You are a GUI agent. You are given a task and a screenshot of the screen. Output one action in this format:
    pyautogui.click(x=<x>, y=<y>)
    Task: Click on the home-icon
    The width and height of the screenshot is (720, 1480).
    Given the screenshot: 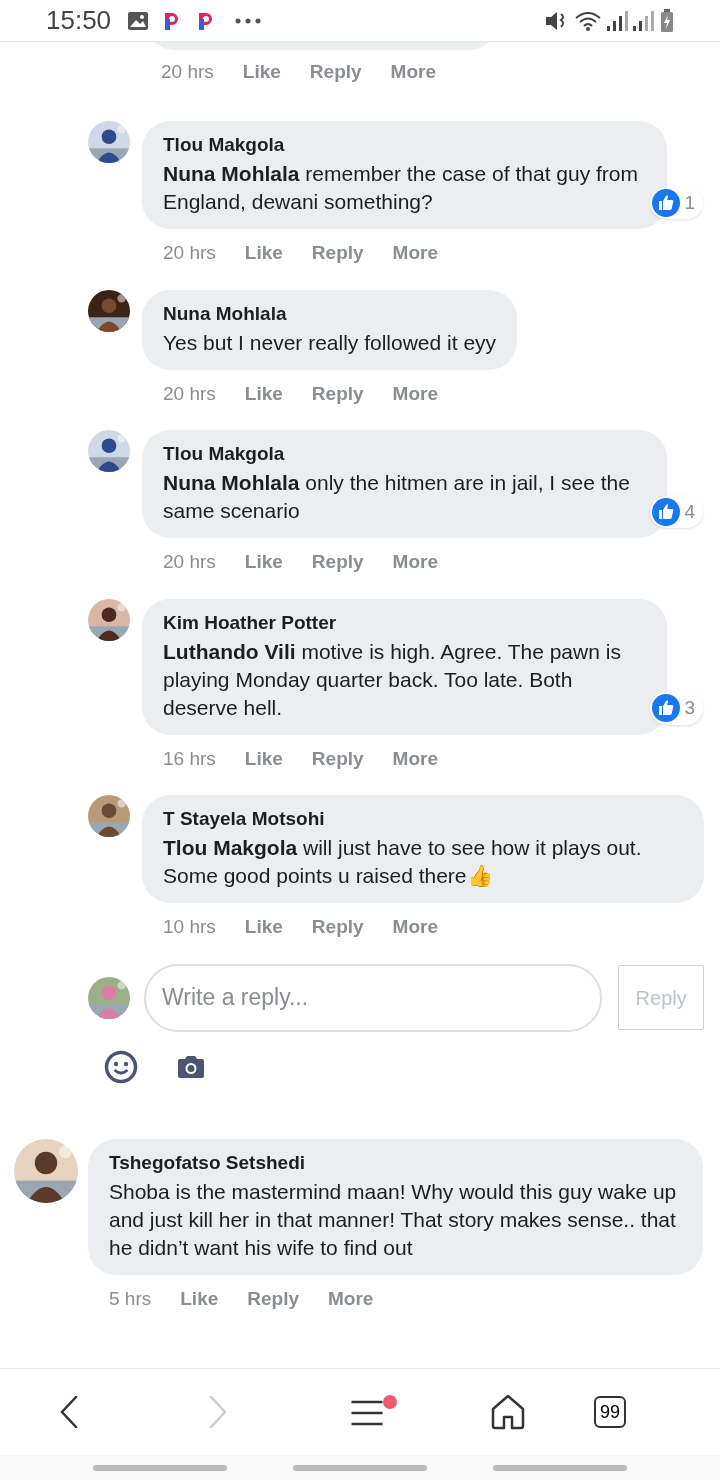 What is the action you would take?
    pyautogui.click(x=508, y=1412)
    